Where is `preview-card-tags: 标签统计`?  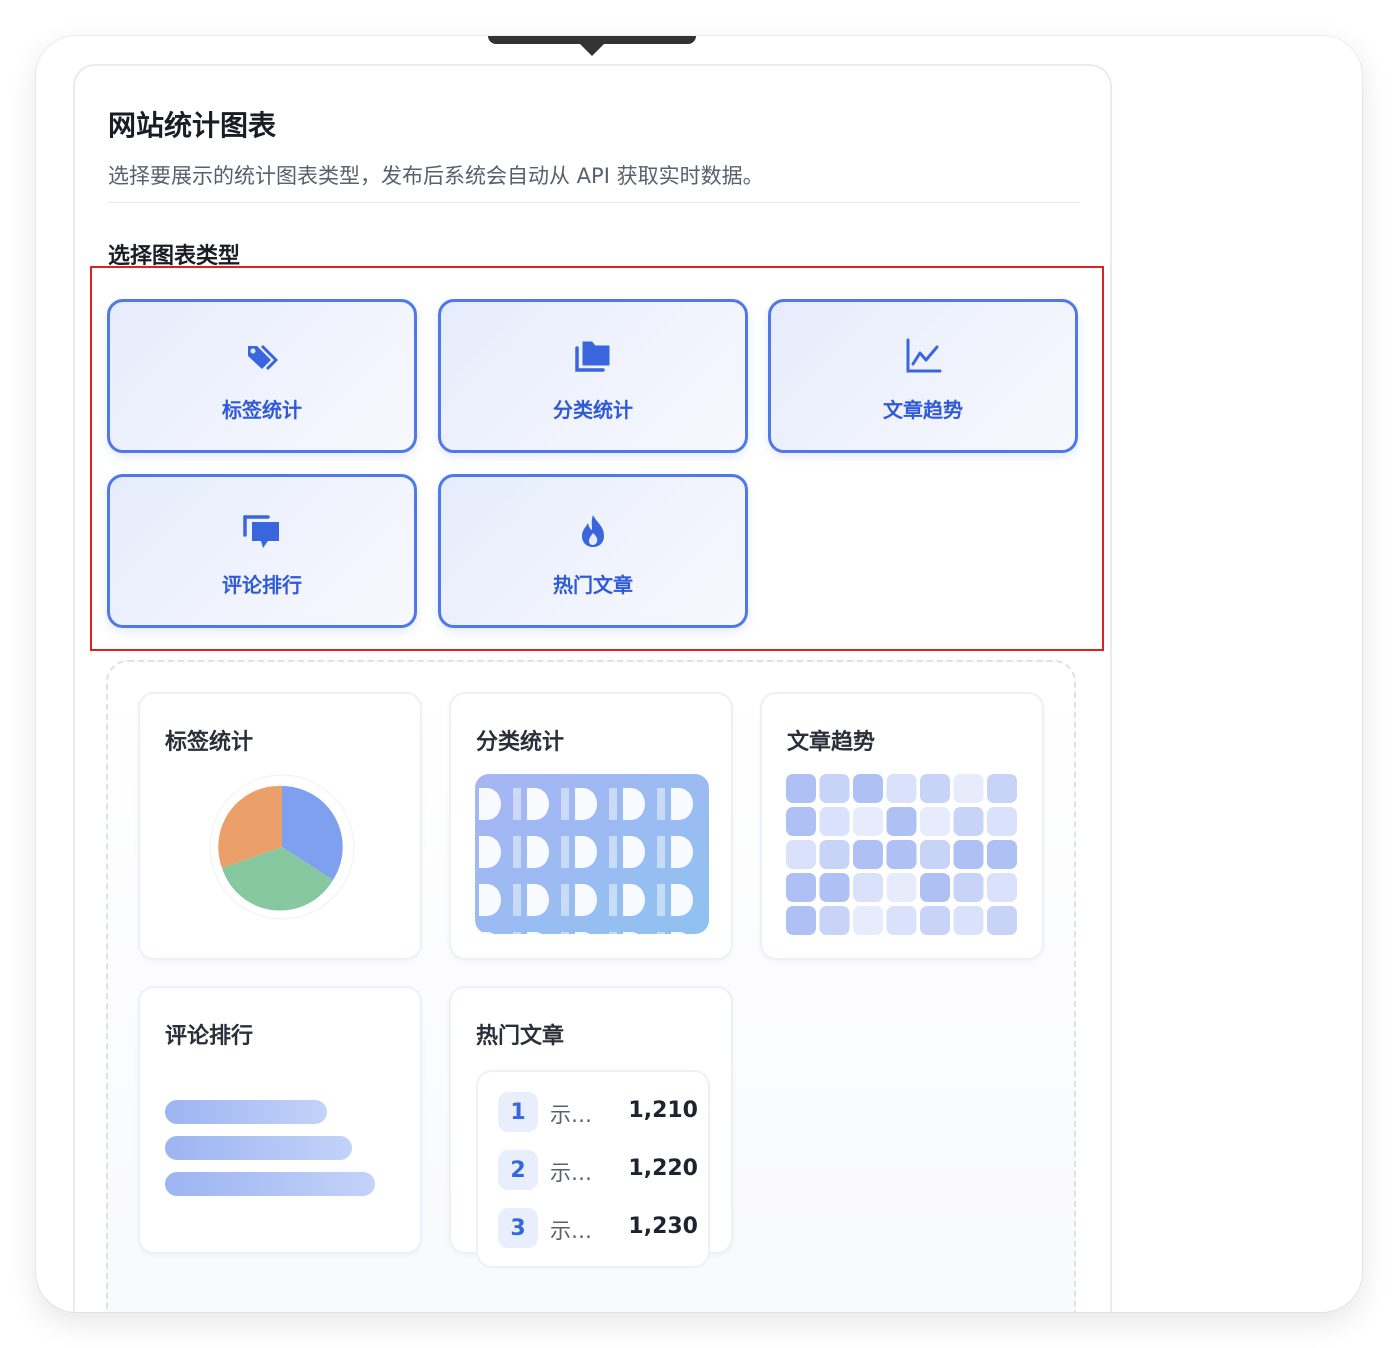 preview-card-tags: 标签统计 is located at coordinates (280, 826).